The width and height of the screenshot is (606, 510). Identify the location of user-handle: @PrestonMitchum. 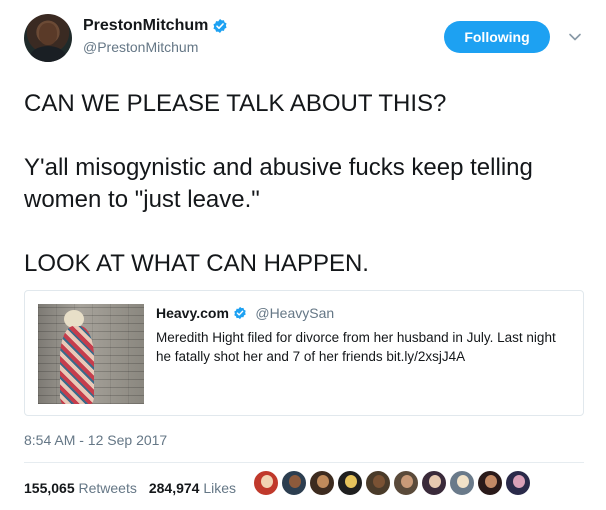
(155, 47).